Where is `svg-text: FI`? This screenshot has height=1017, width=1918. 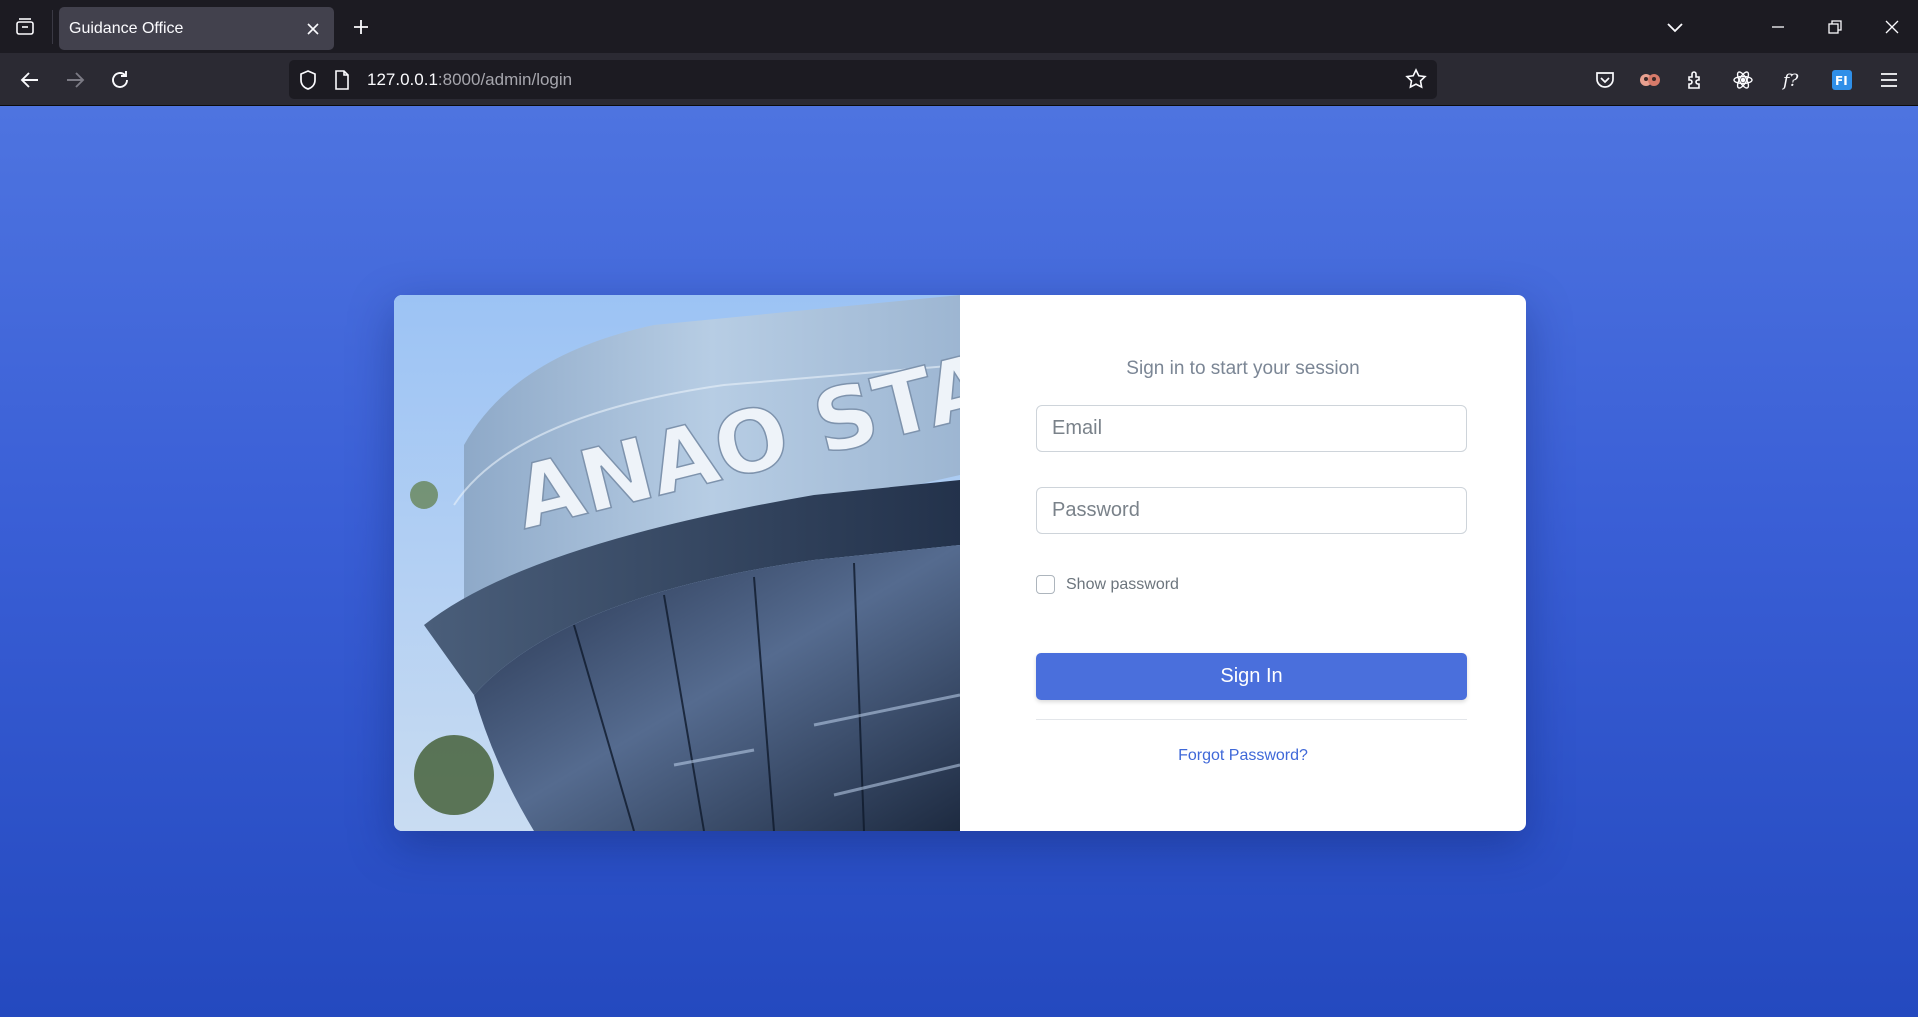 svg-text: FI is located at coordinates (1841, 81).